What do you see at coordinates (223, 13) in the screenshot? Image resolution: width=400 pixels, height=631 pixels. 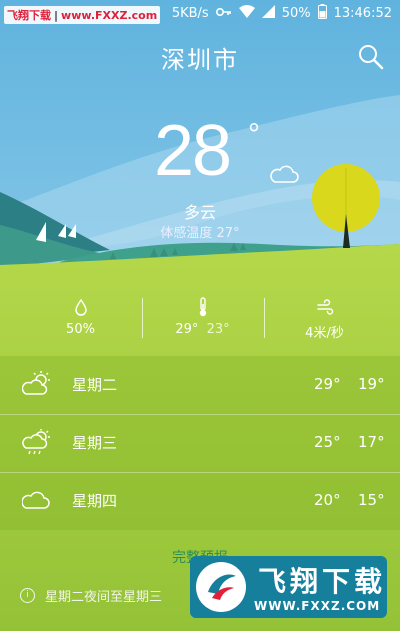 I see `key-icon` at bounding box center [223, 13].